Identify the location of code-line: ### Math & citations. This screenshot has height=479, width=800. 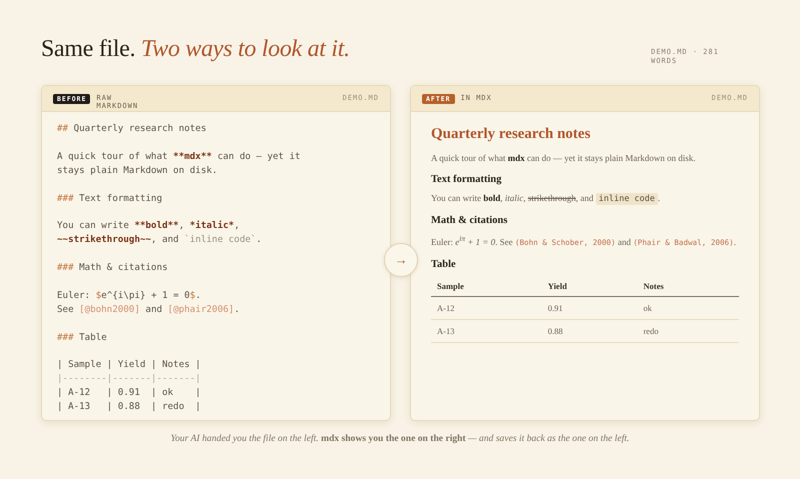
(113, 268).